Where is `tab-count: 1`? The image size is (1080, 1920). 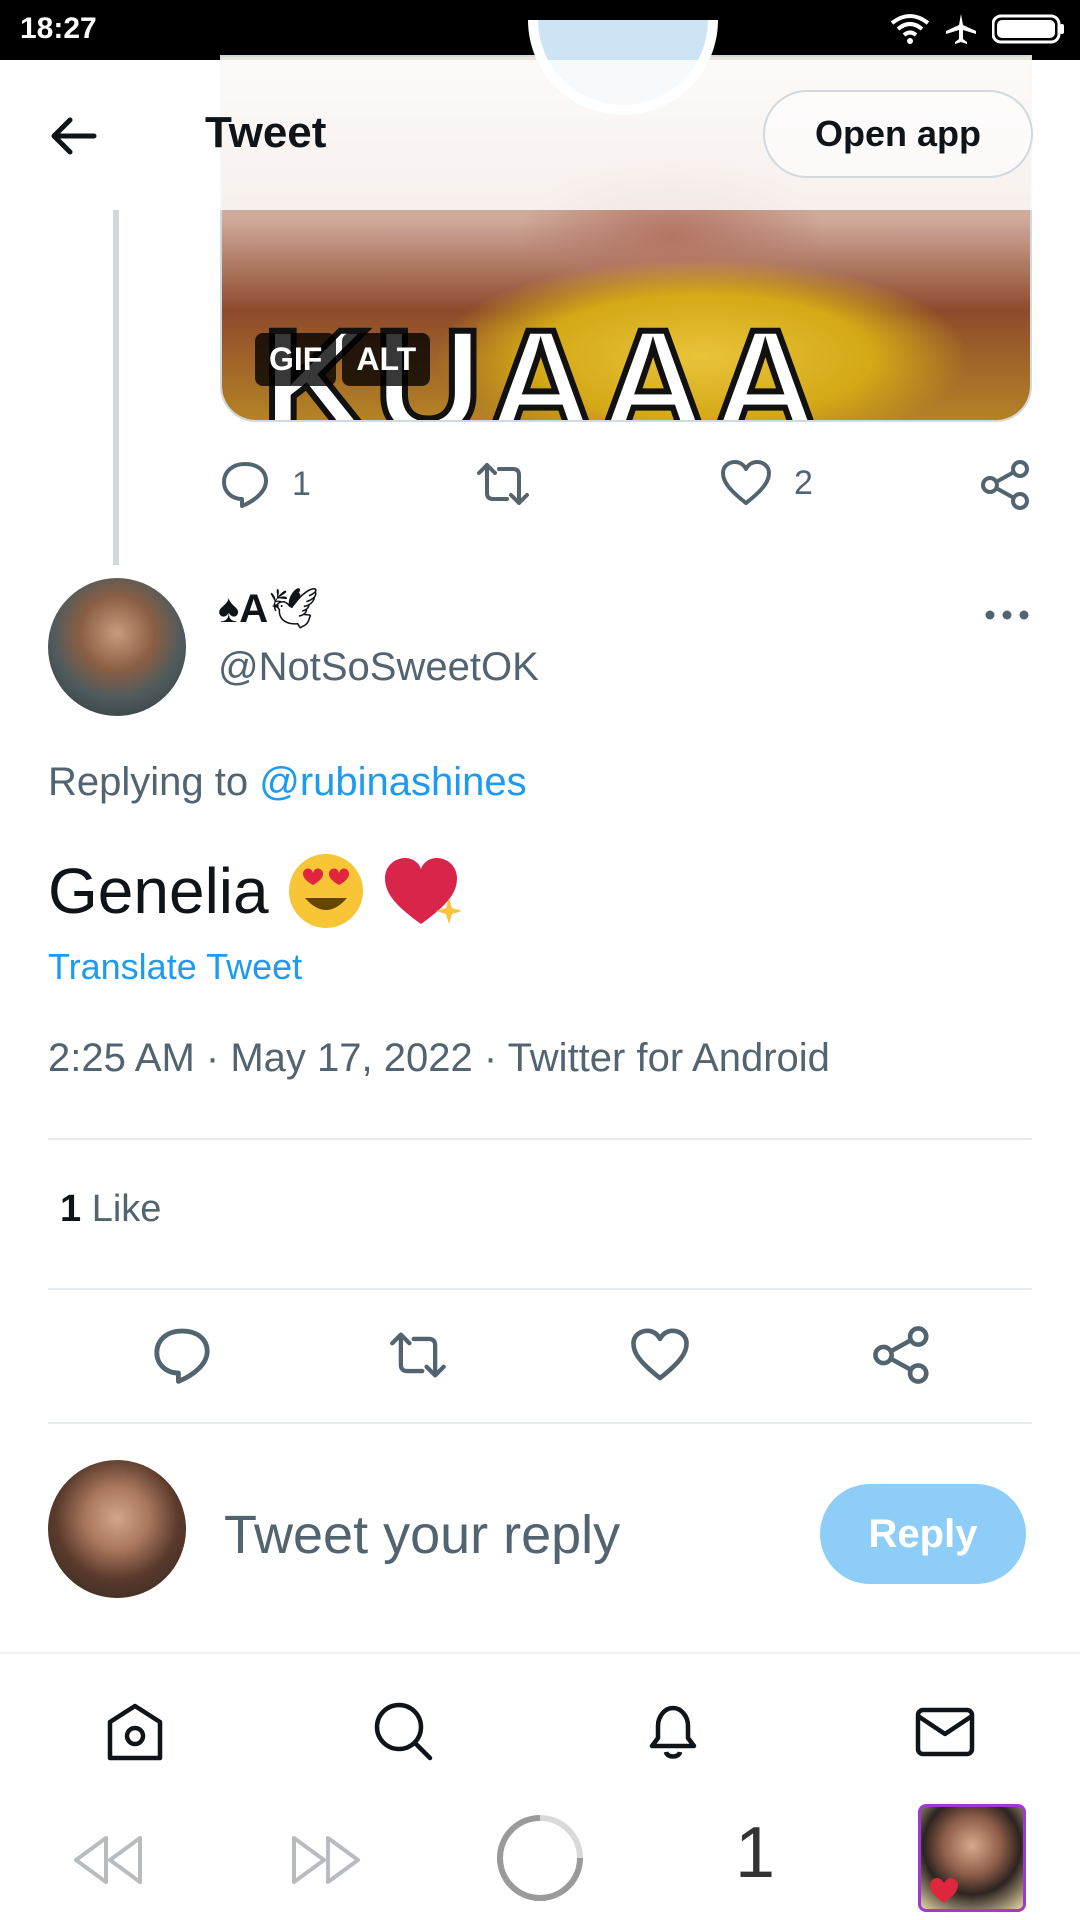
tab-count: 1 is located at coordinates (755, 1853).